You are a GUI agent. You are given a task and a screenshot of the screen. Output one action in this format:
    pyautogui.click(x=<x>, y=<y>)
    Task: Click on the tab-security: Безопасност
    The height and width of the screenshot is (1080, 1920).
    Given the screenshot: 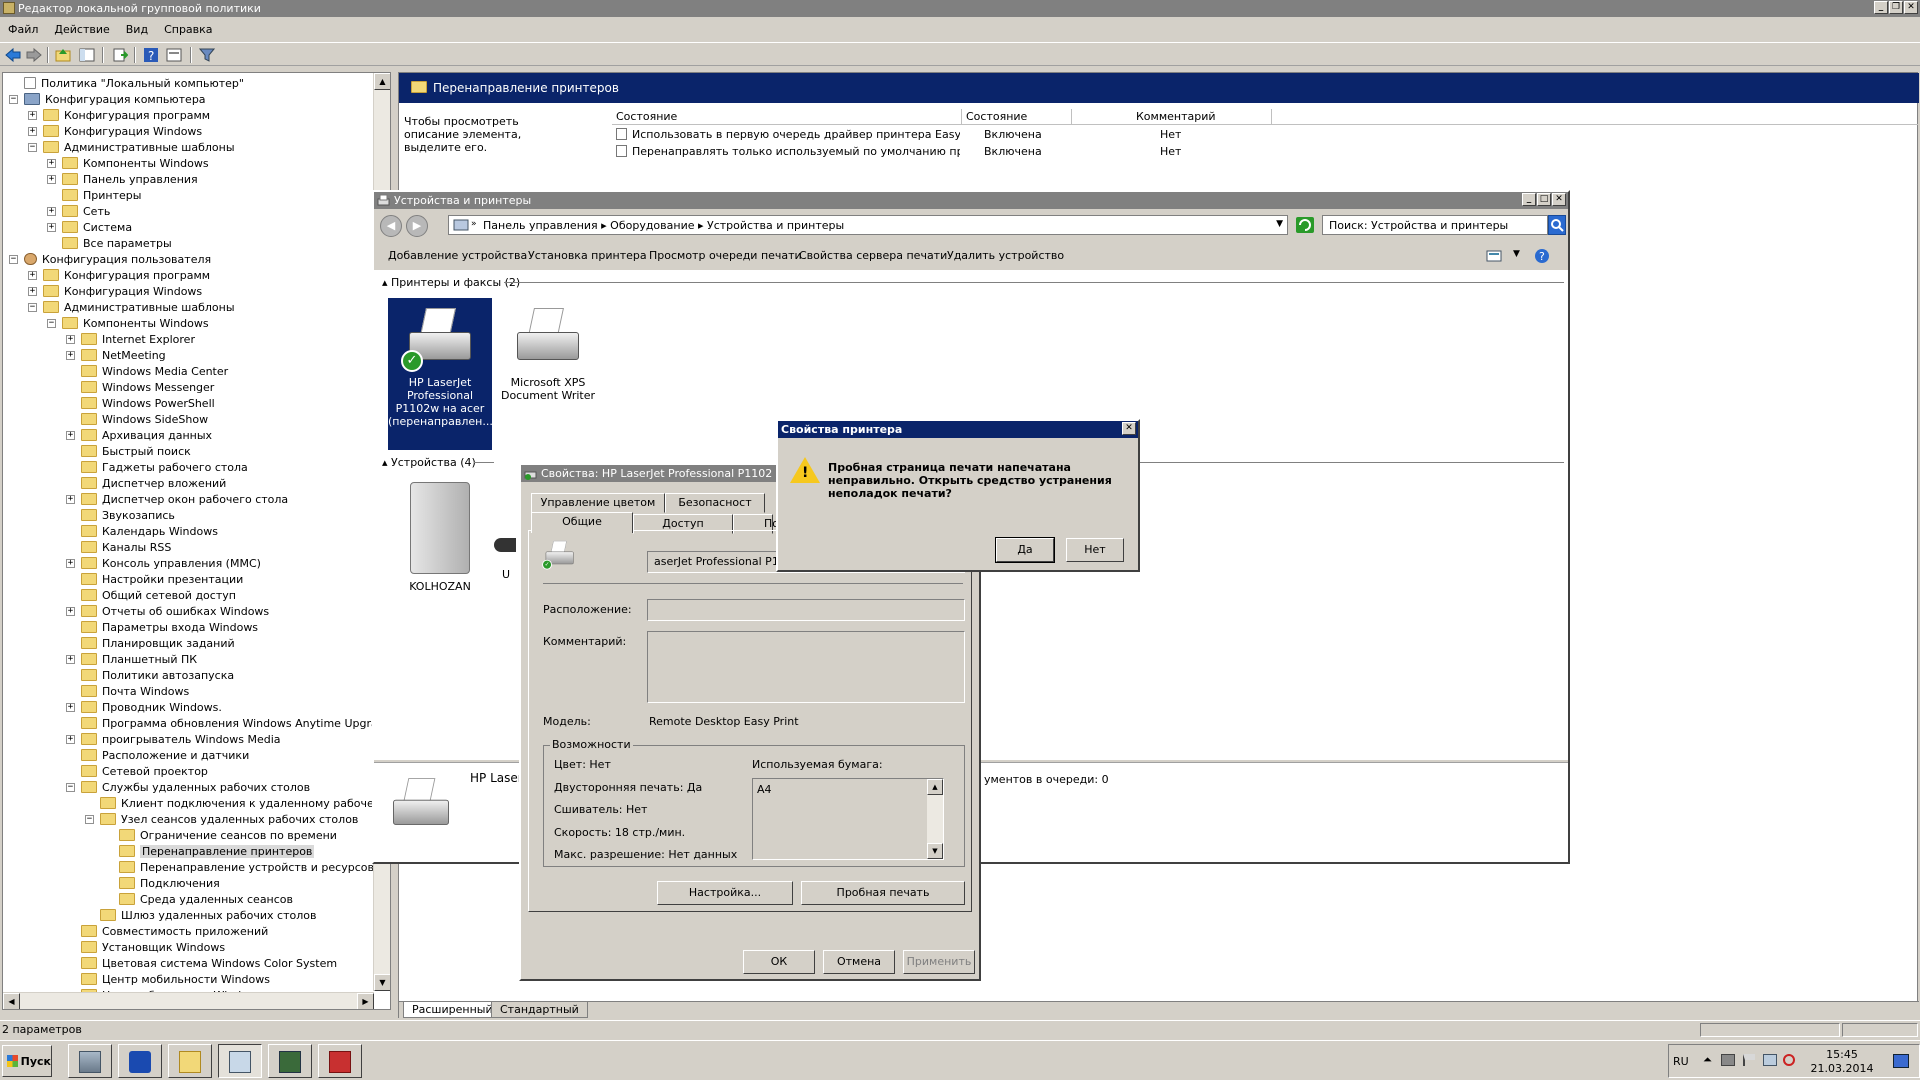 What is the action you would take?
    pyautogui.click(x=715, y=503)
    